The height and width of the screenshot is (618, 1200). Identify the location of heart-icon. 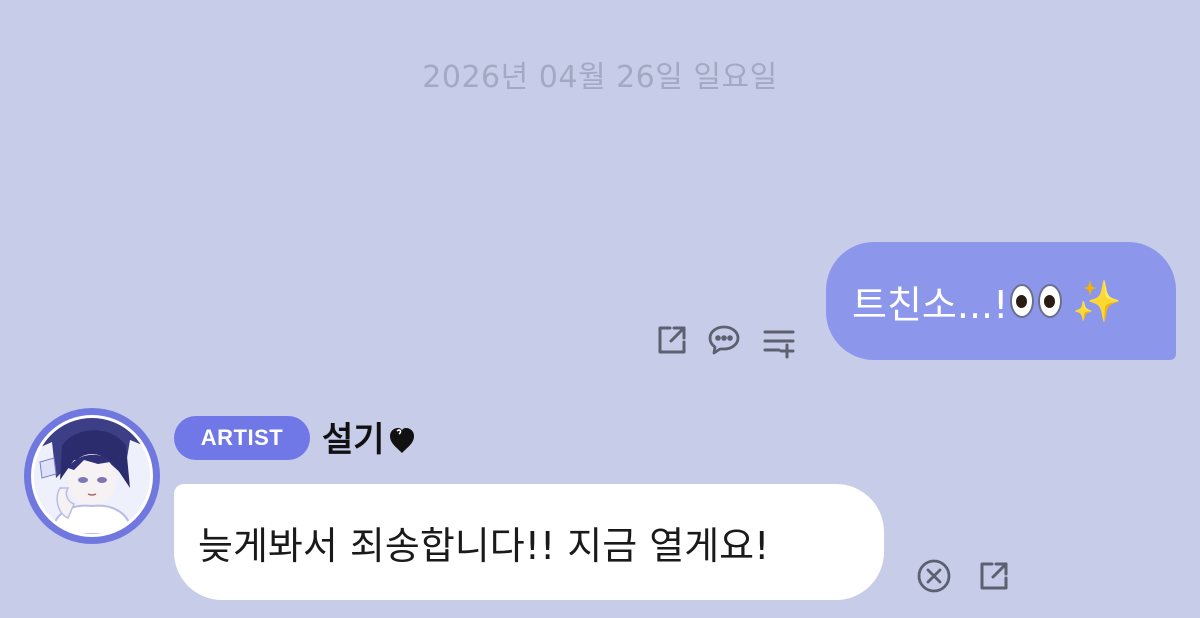
(401, 440).